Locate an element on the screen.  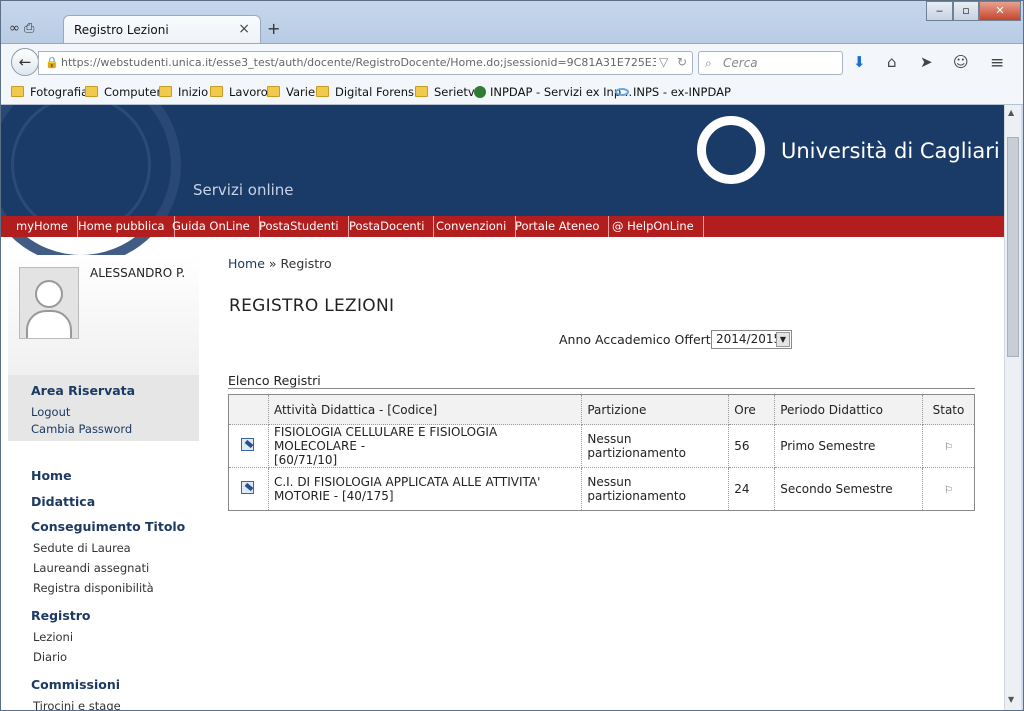
tab-registro-lezioni: Registro Lezioni × is located at coordinates (162, 29).